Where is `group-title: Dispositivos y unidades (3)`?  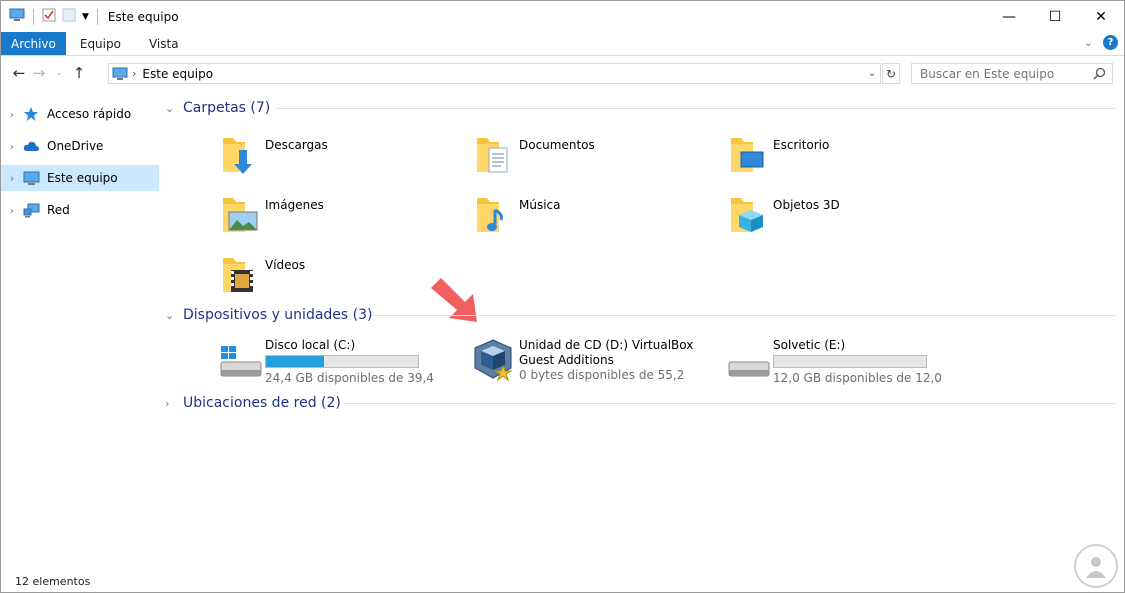 group-title: Dispositivos y unidades (3) is located at coordinates (278, 315).